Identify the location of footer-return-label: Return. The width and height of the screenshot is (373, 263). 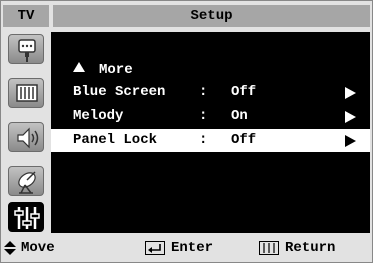
(310, 248).